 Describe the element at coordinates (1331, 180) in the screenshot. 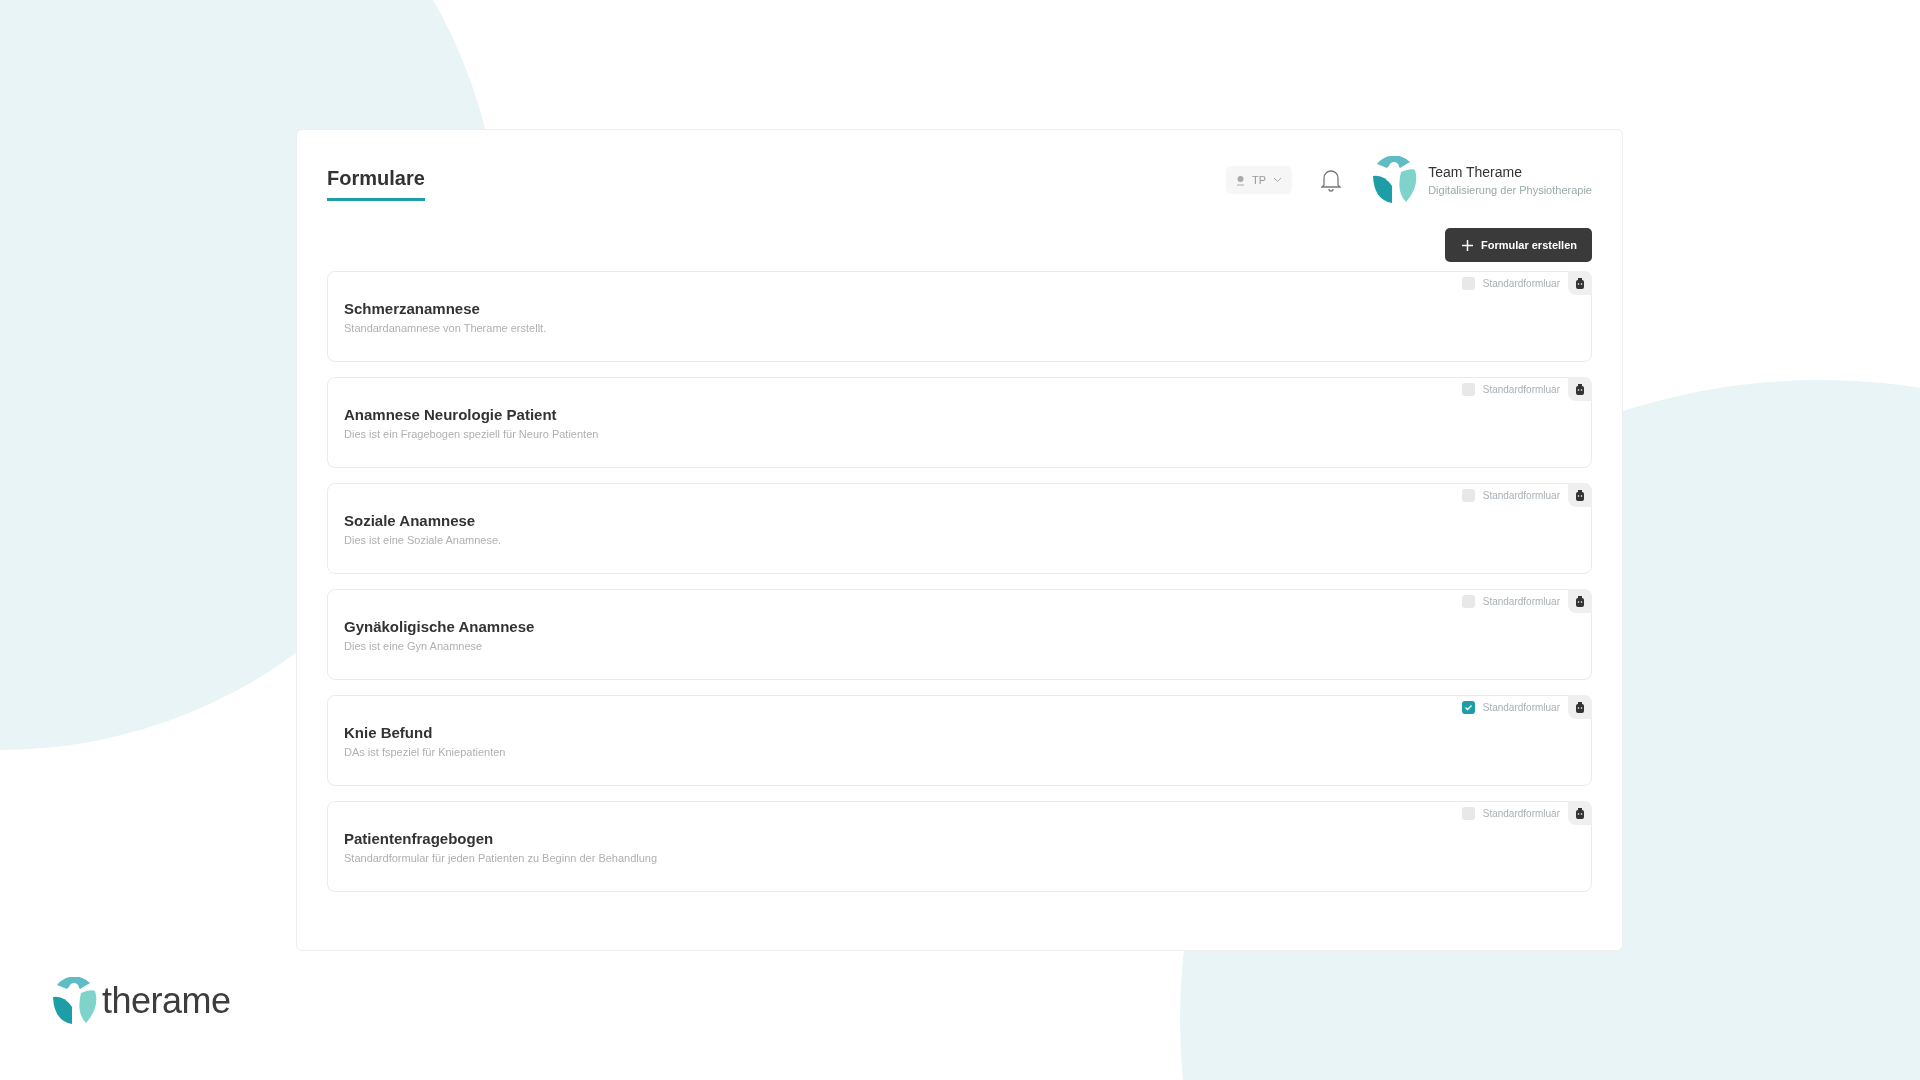

I see `bell-icon` at that location.